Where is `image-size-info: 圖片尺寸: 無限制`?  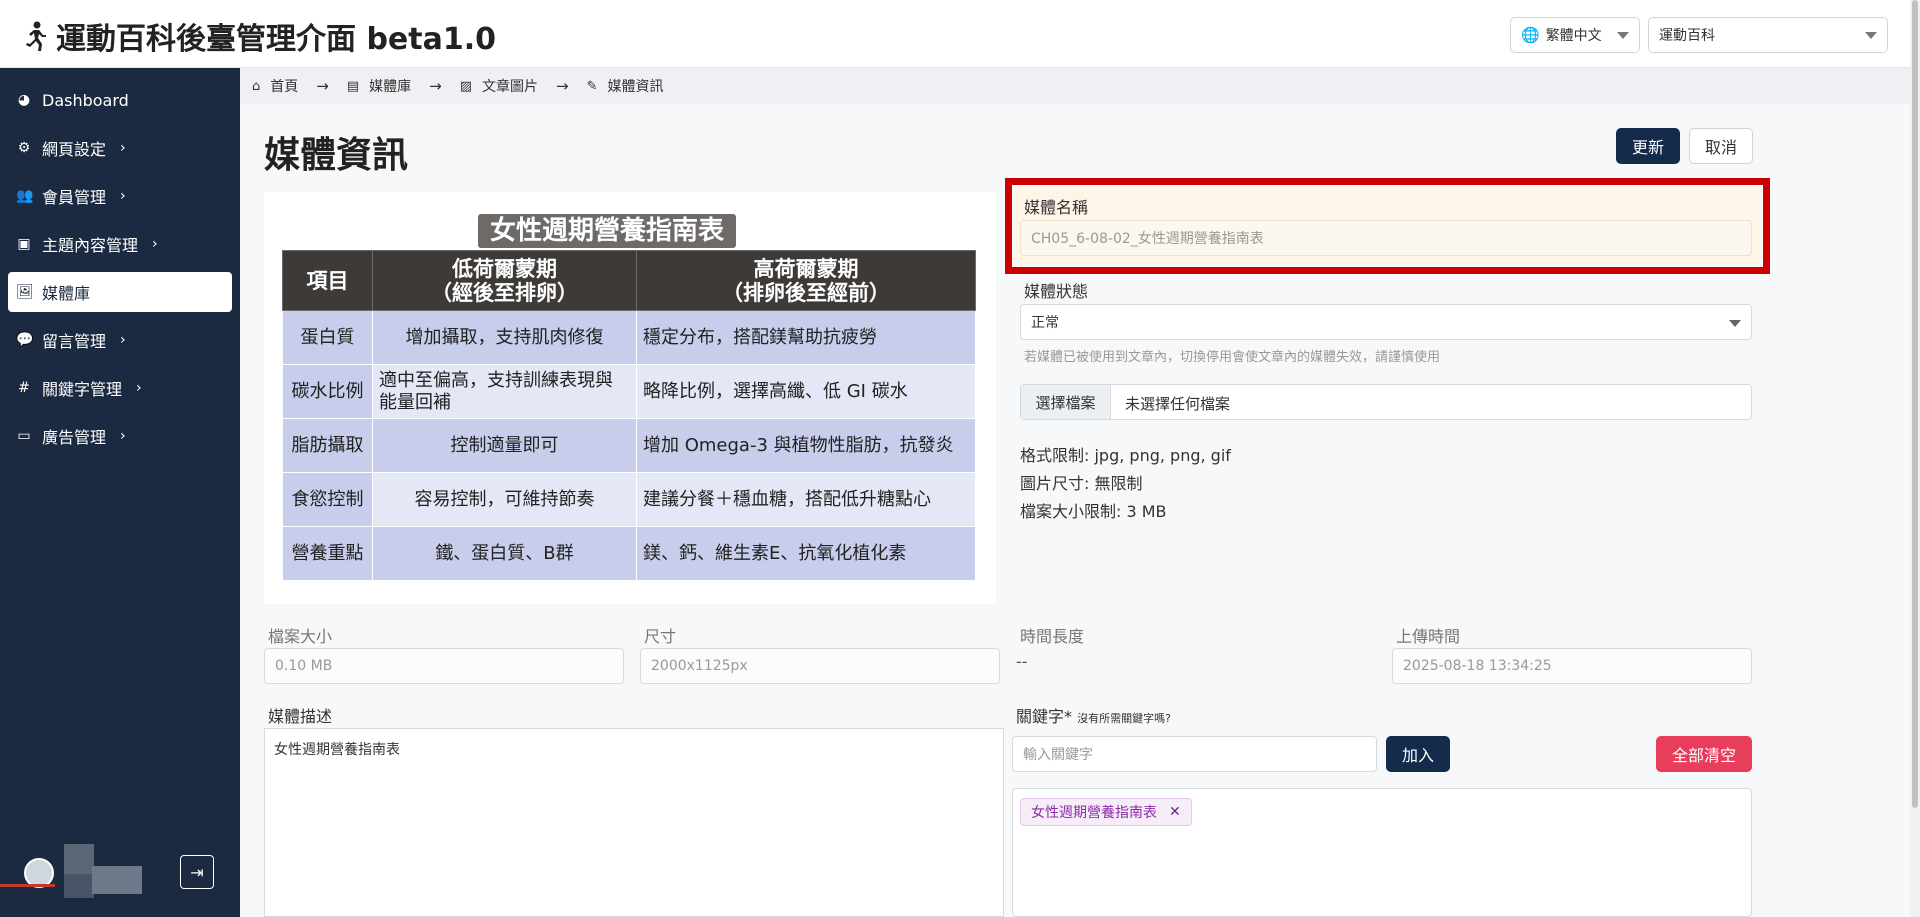 image-size-info: 圖片尺寸: 無限制 is located at coordinates (1081, 483).